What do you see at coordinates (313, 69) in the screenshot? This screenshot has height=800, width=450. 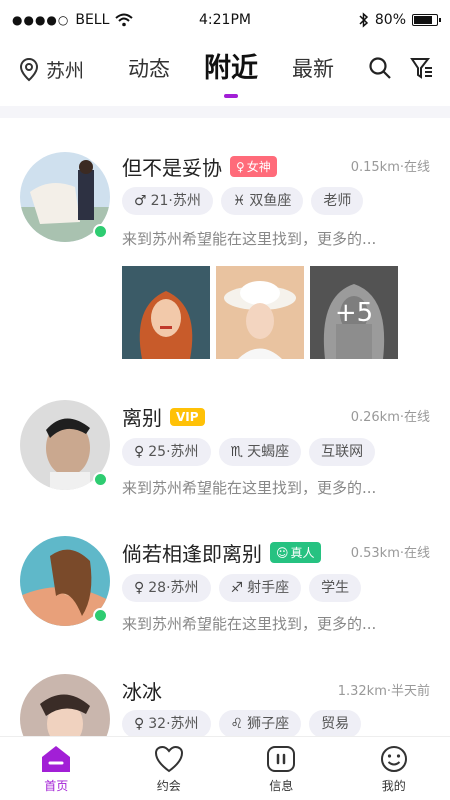 I see `tab-latest: 最新` at bounding box center [313, 69].